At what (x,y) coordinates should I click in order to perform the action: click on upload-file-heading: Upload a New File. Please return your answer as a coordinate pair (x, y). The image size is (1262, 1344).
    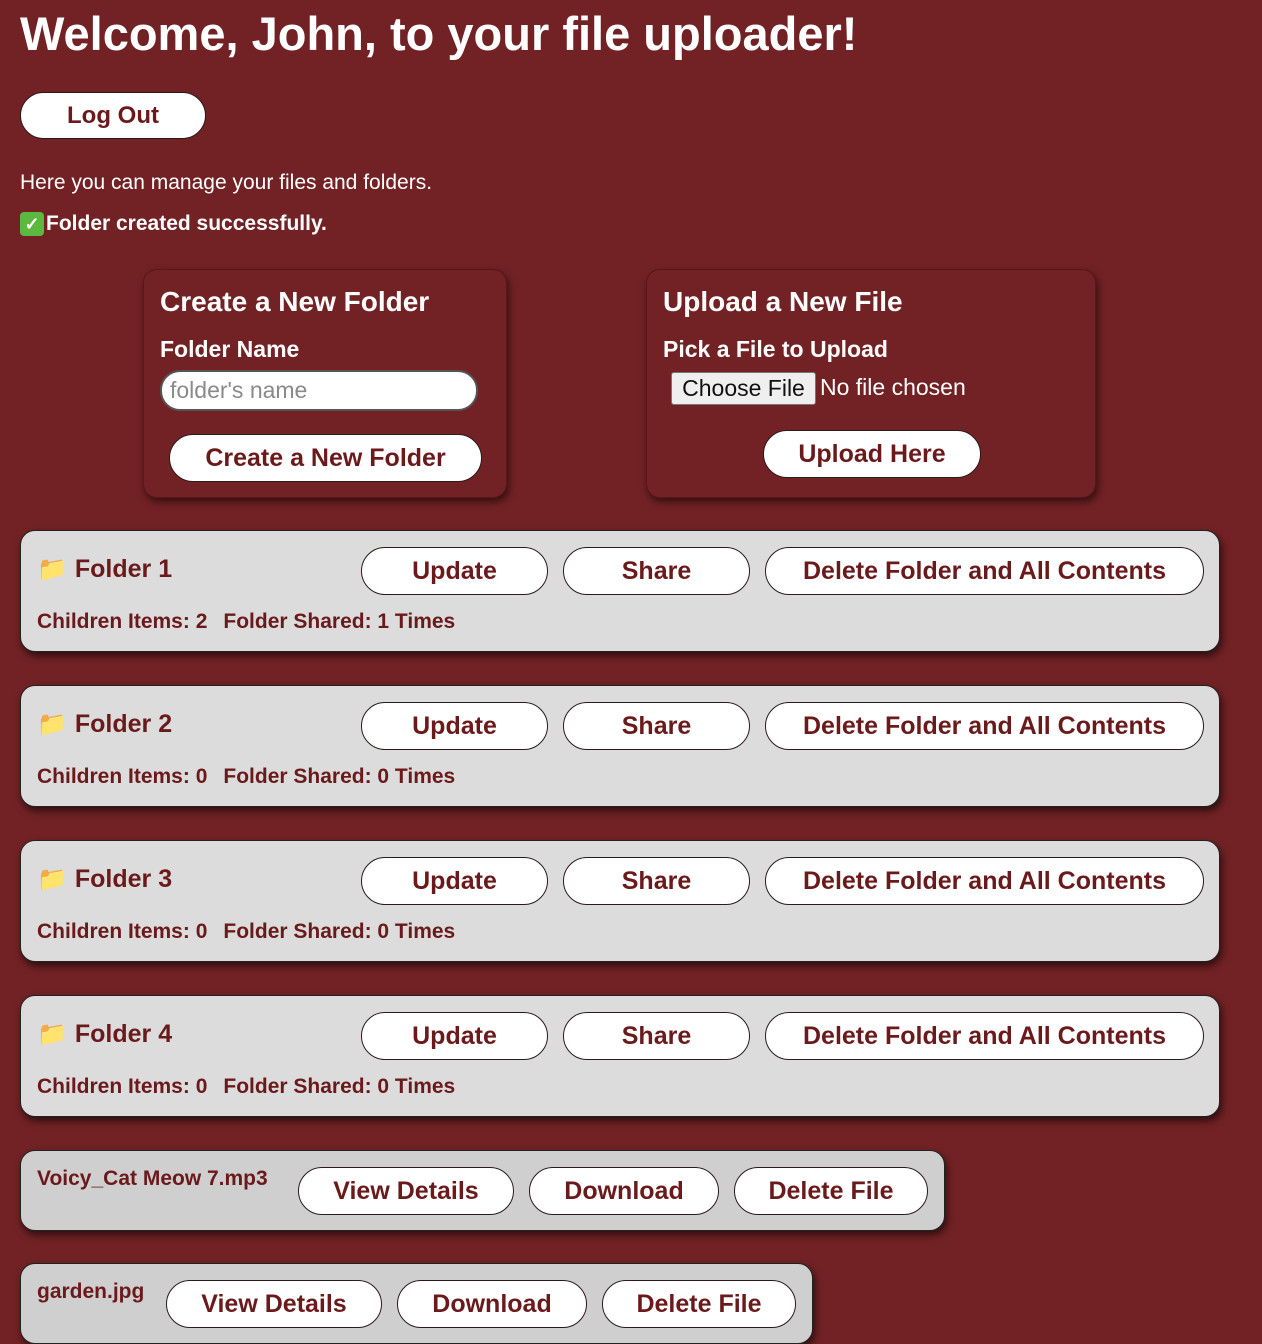
    Looking at the image, I should click on (783, 301).